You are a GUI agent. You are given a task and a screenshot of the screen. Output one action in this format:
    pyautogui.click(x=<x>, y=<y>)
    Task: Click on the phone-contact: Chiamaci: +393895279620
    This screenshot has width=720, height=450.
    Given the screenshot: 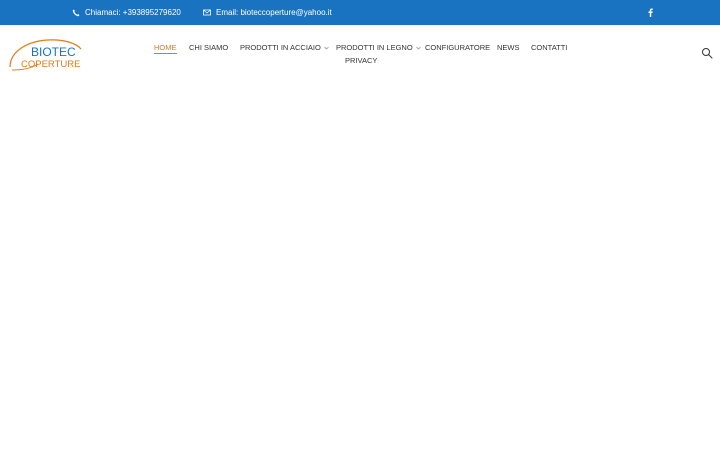 What is the action you would take?
    pyautogui.click(x=126, y=12)
    